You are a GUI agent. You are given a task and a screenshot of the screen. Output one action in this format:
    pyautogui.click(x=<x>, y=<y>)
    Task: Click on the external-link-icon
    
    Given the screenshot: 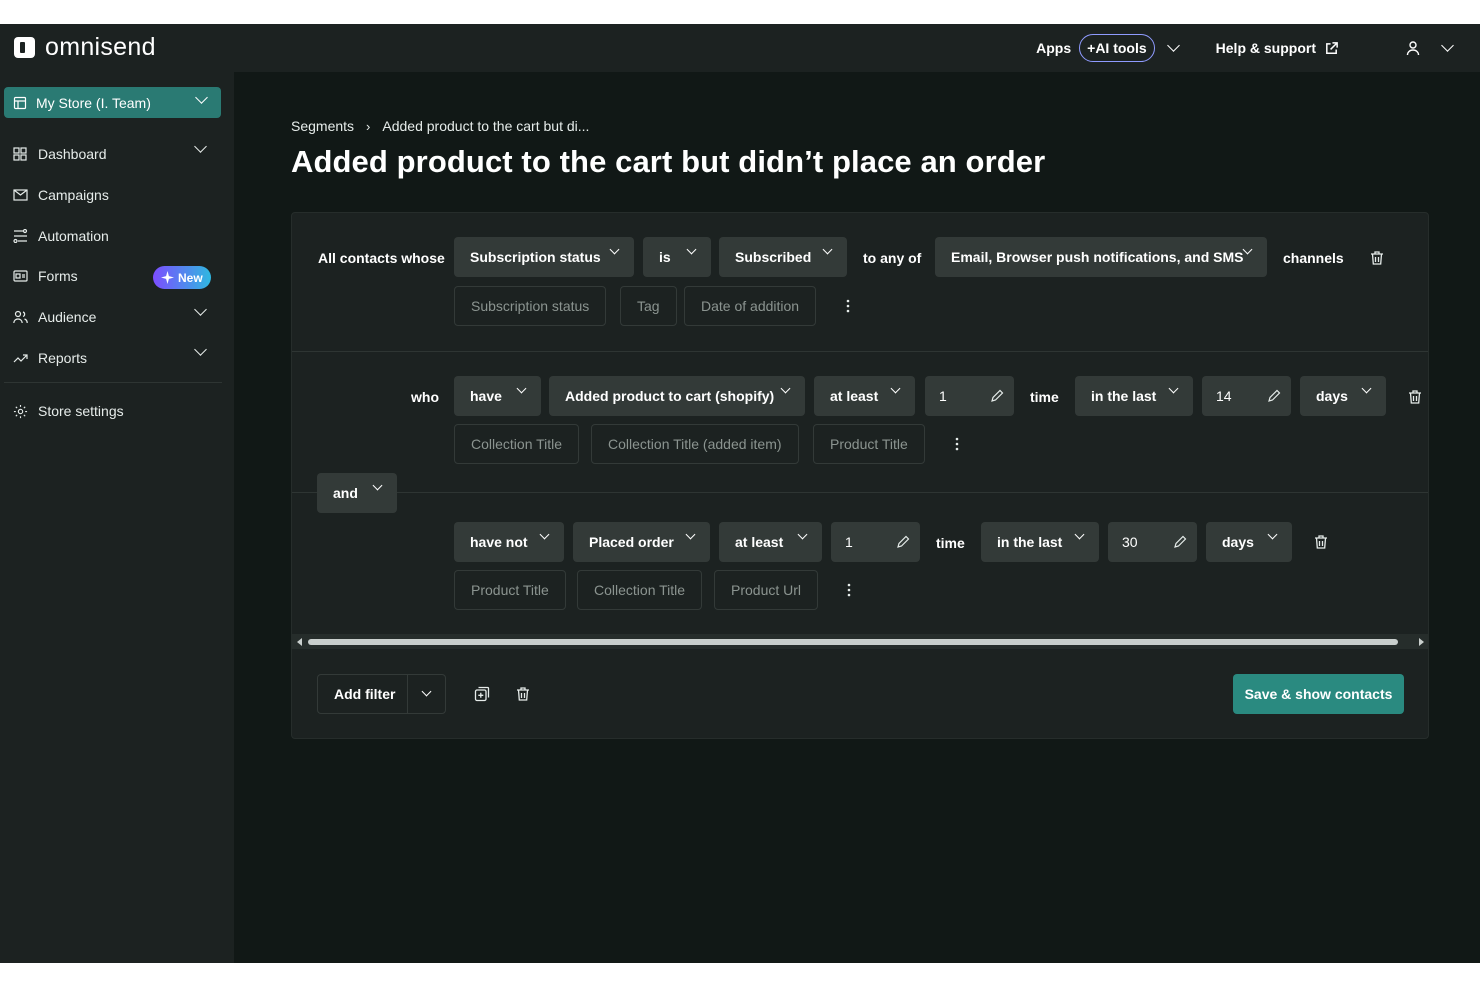 What is the action you would take?
    pyautogui.click(x=1332, y=47)
    